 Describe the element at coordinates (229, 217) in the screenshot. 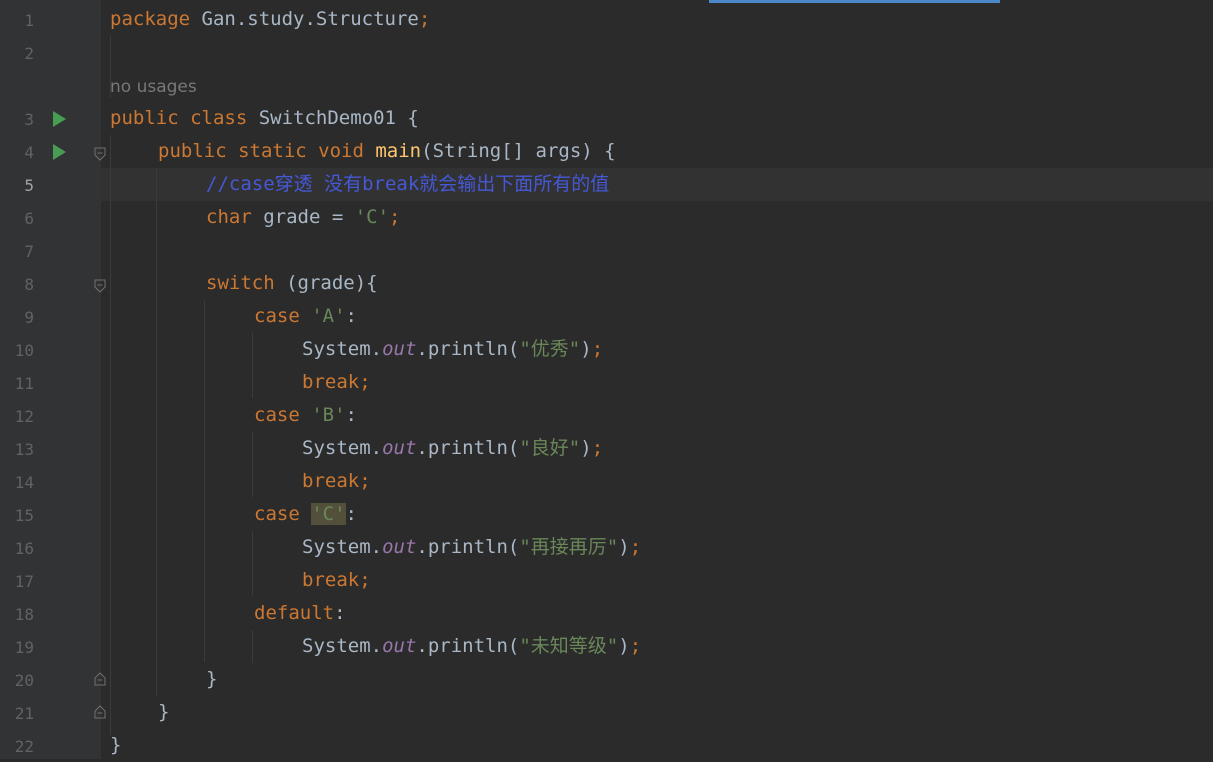

I see `keyword: char` at that location.